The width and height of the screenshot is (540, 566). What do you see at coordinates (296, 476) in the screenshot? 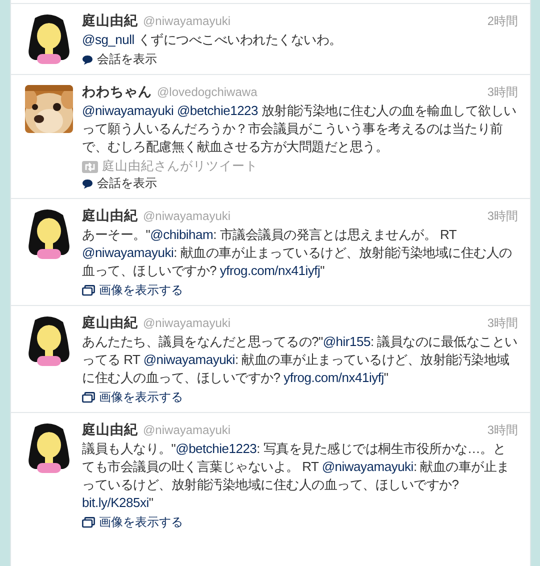
I see `tweet-text: 議員も人なり。"@betchie1223: 写真を見た感じでは桐生市役所かな…。とても市会議員の吐く言葉じゃないよ。 RT @niwayamayuki: 献血の車が止まっているけど、放射能汚染地域に住む人の血って、ほしいですか? bit.ly/K285xi"` at bounding box center [296, 476].